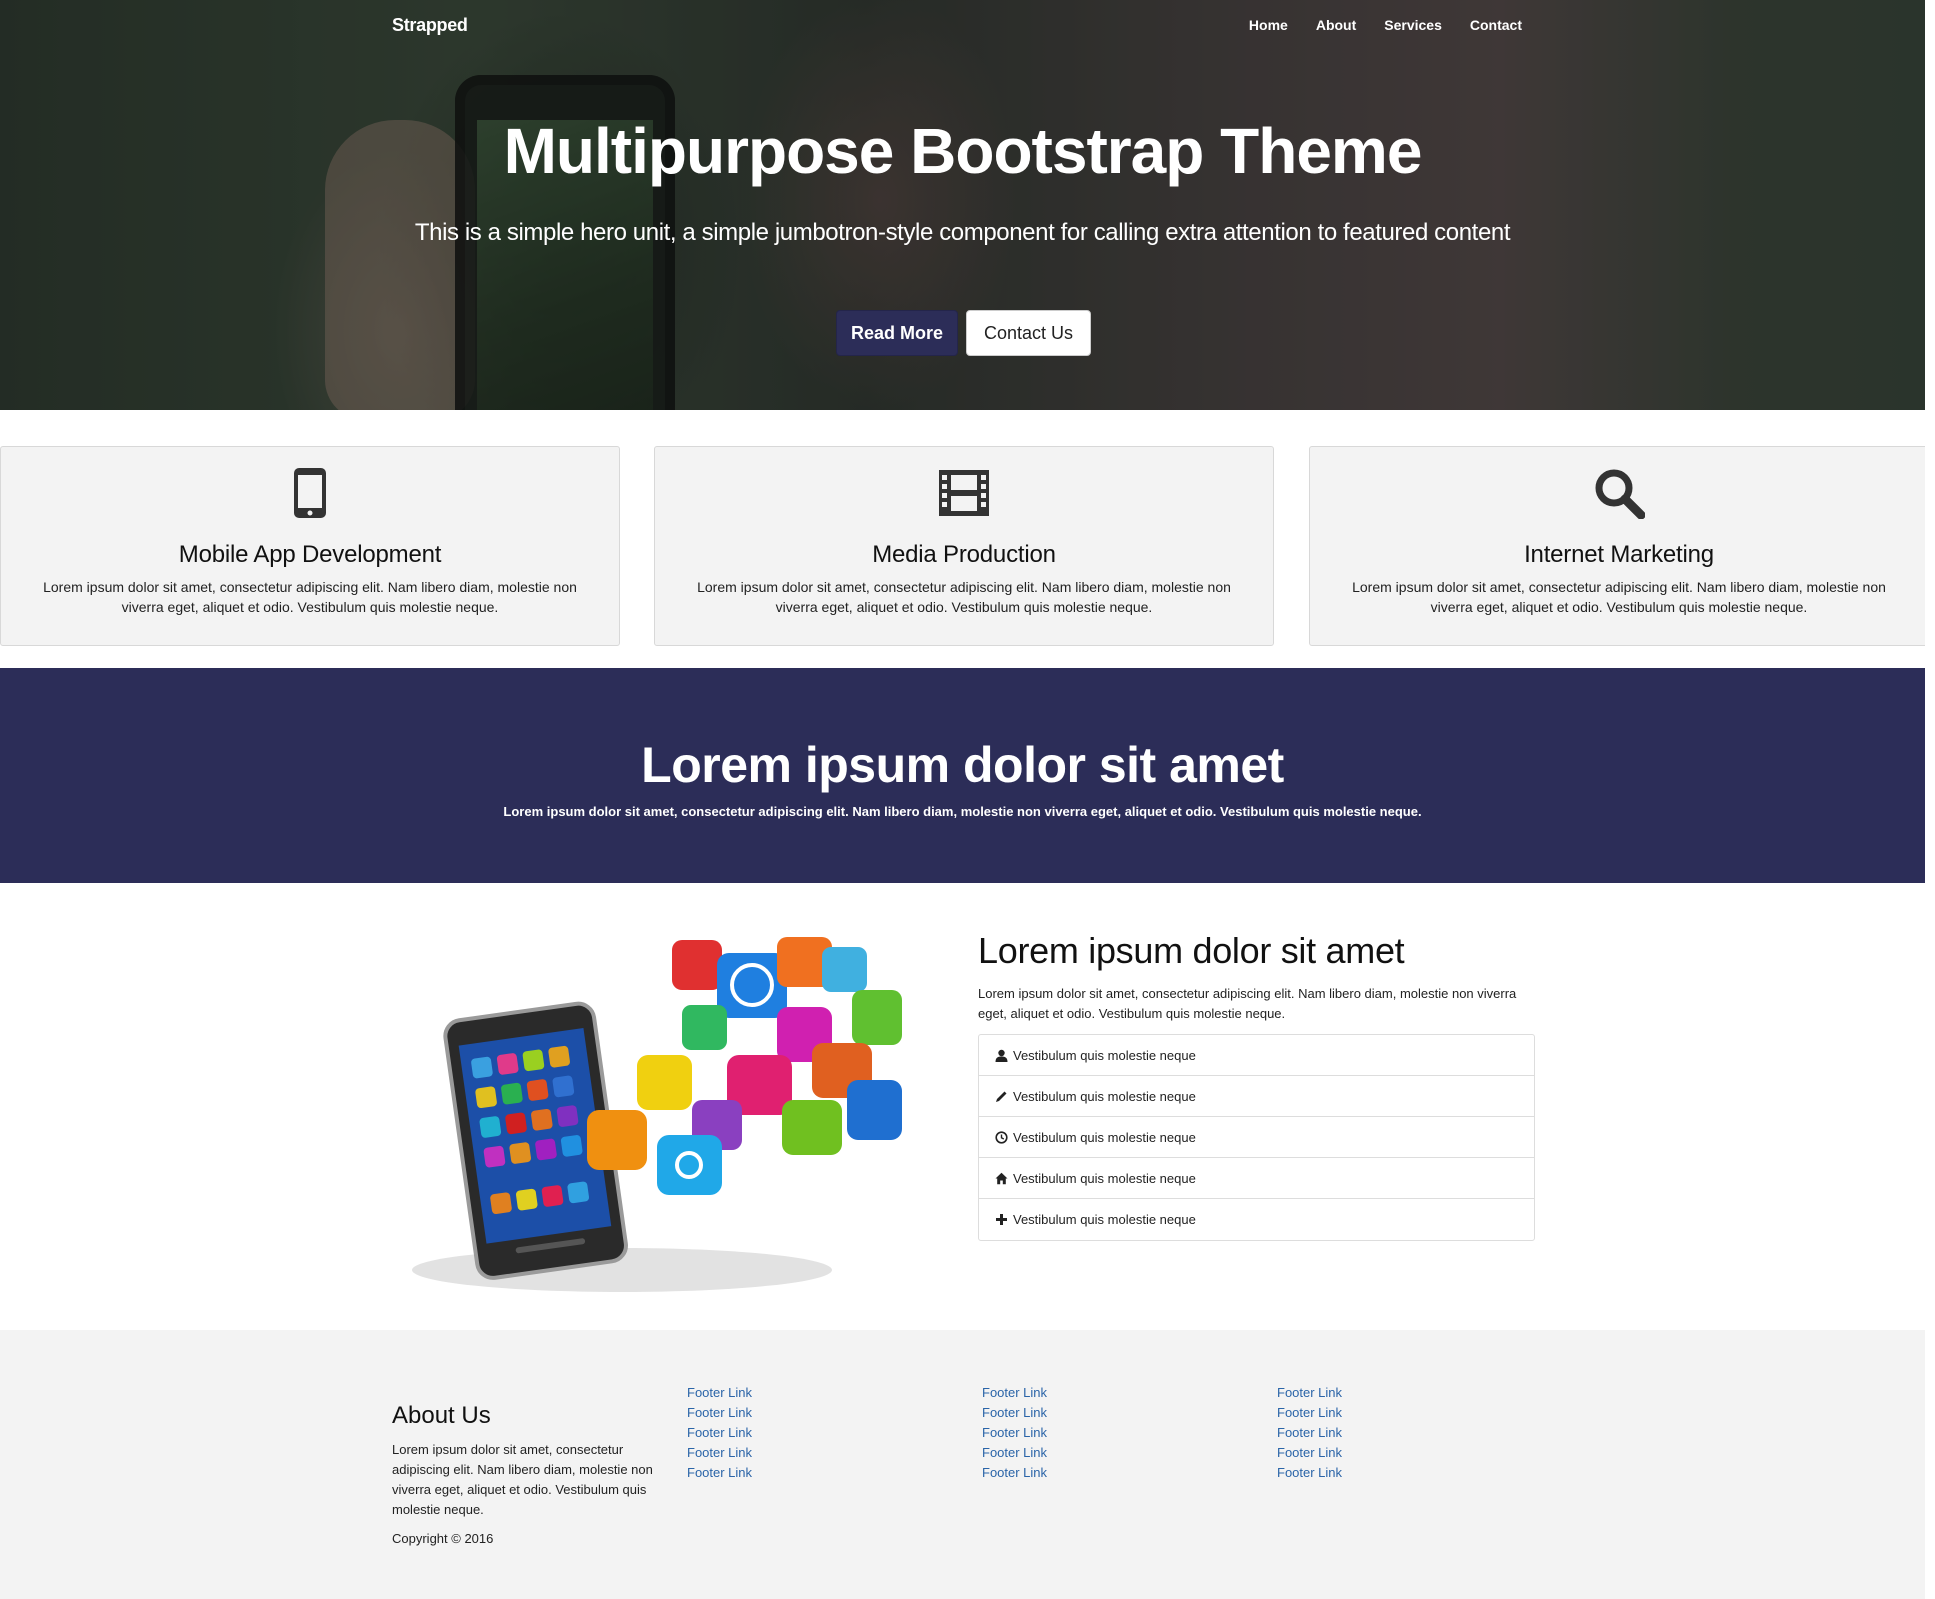  Describe the element at coordinates (1191, 950) in the screenshot. I see `content-title: Lorem ipsum dolor sit amet` at that location.